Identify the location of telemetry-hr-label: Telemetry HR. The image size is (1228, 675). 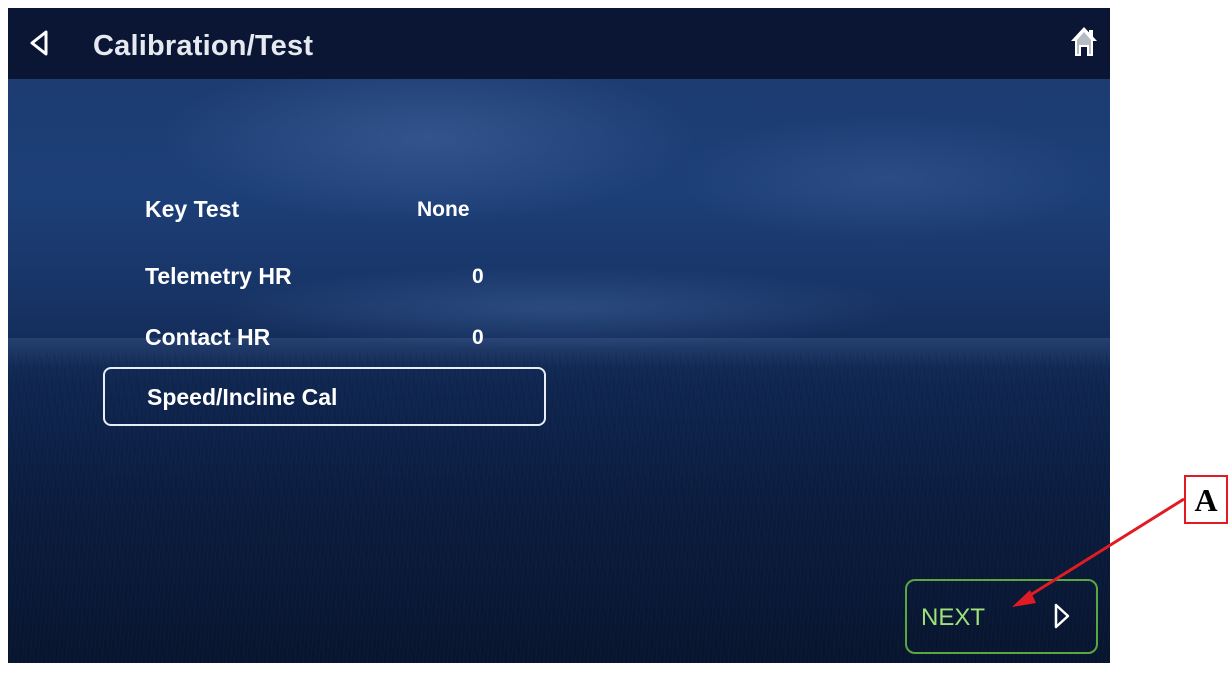
(218, 276).